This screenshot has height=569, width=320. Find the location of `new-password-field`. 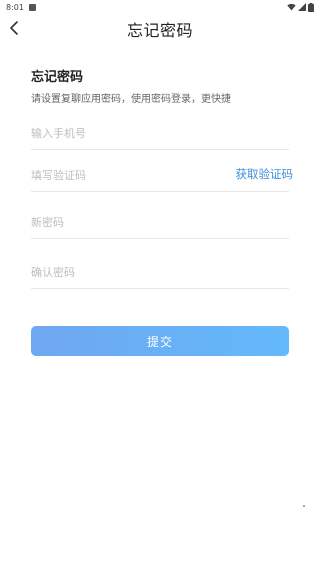

new-password-field is located at coordinates (160, 223).